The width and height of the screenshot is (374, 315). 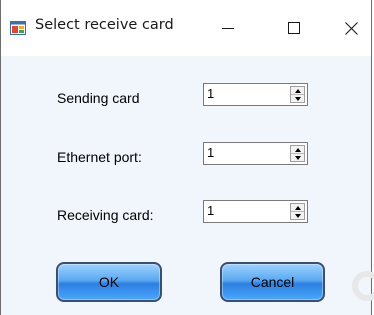 What do you see at coordinates (210, 152) in the screenshot?
I see `ethernet-port-value: 1` at bounding box center [210, 152].